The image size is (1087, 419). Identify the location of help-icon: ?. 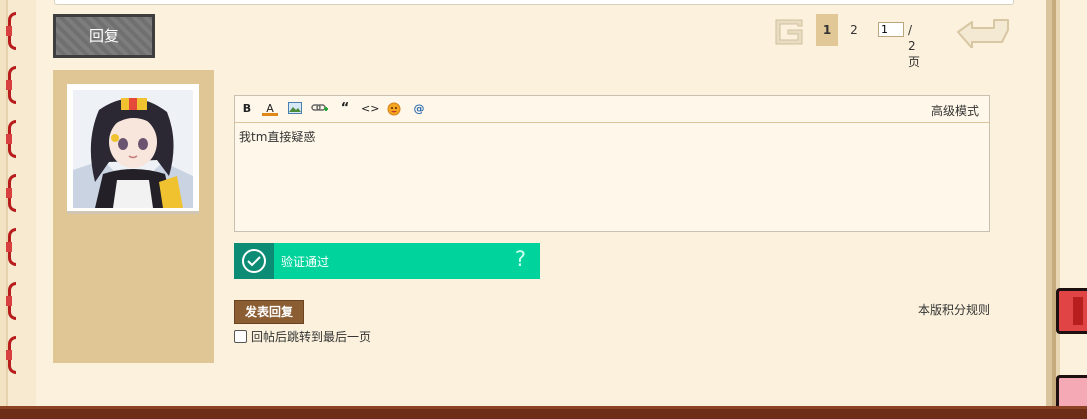
(520, 259).